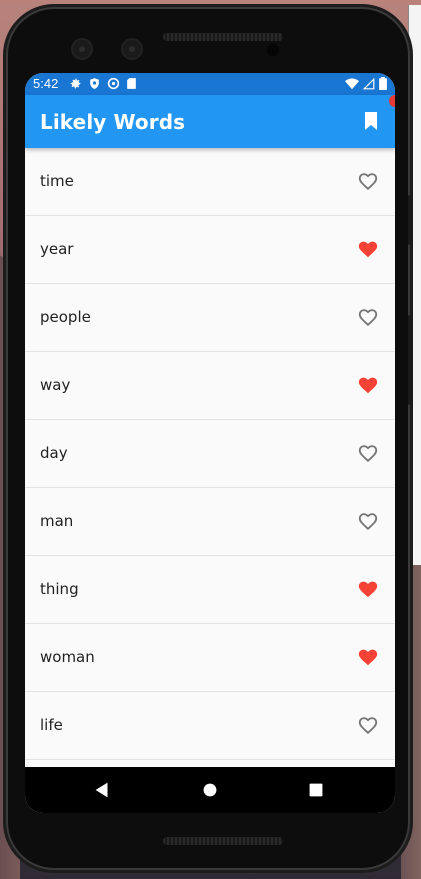 This screenshot has width=421, height=879. Describe the element at coordinates (410, 220) in the screenshot. I see `power-button` at that location.